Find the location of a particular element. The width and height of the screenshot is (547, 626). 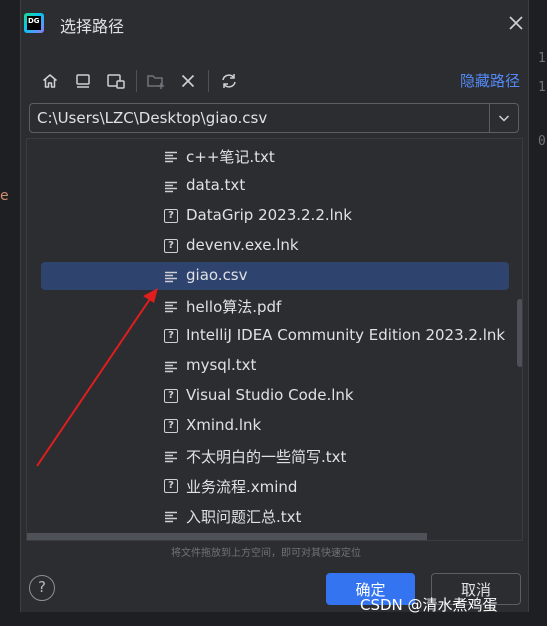

file-name: Xmind.lnk is located at coordinates (224, 425).